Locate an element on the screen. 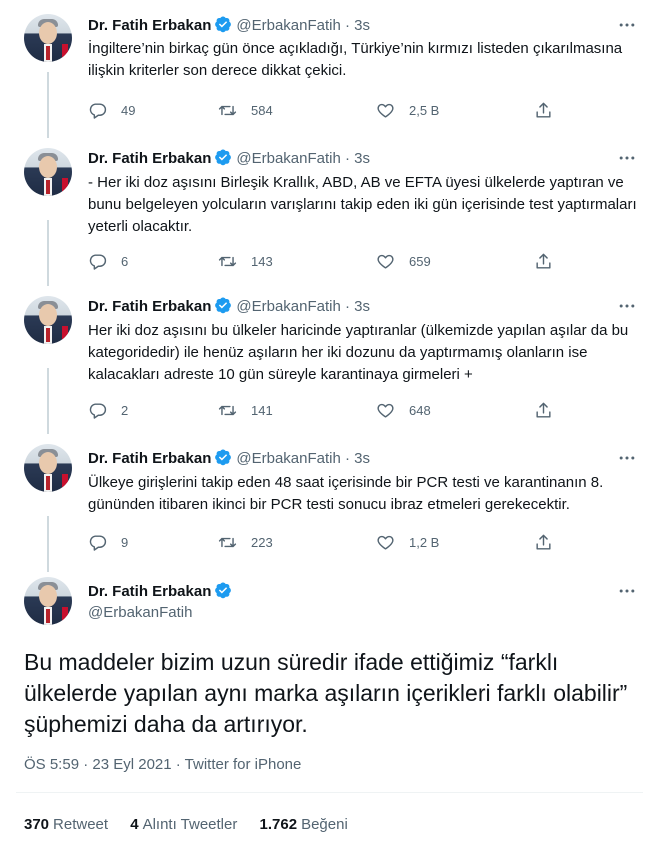 The width and height of the screenshot is (659, 851). reply-button: 6 is located at coordinates (108, 261).